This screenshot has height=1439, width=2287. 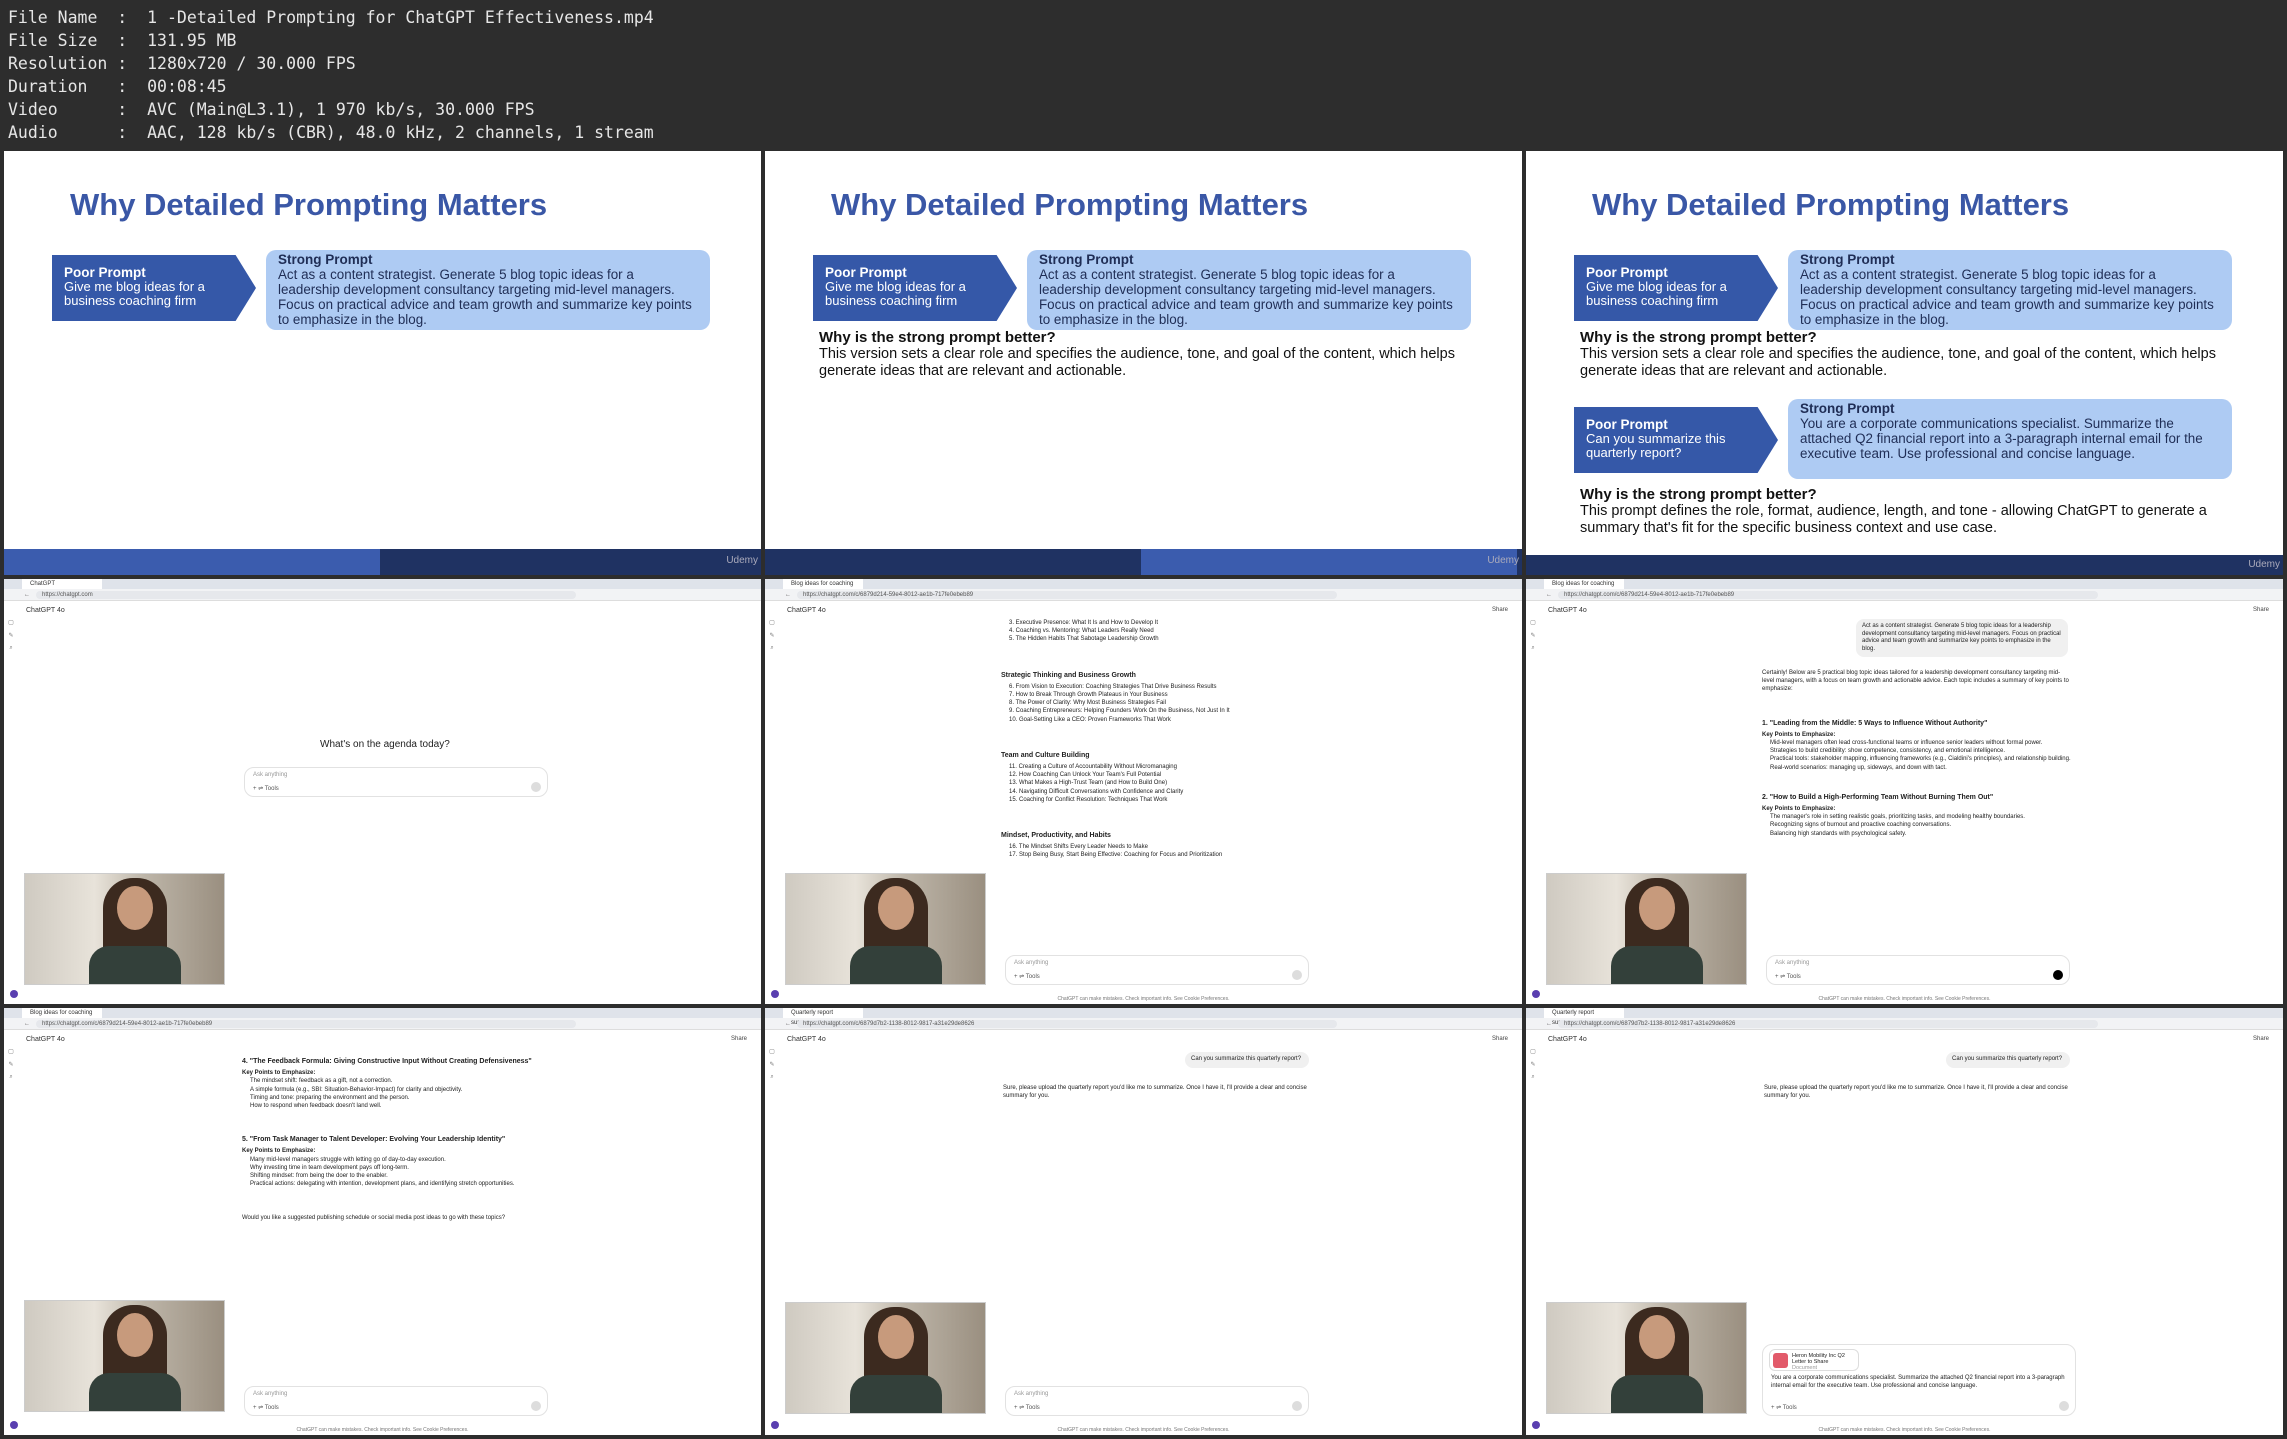 What do you see at coordinates (2058, 975) in the screenshot?
I see `stop-icon` at bounding box center [2058, 975].